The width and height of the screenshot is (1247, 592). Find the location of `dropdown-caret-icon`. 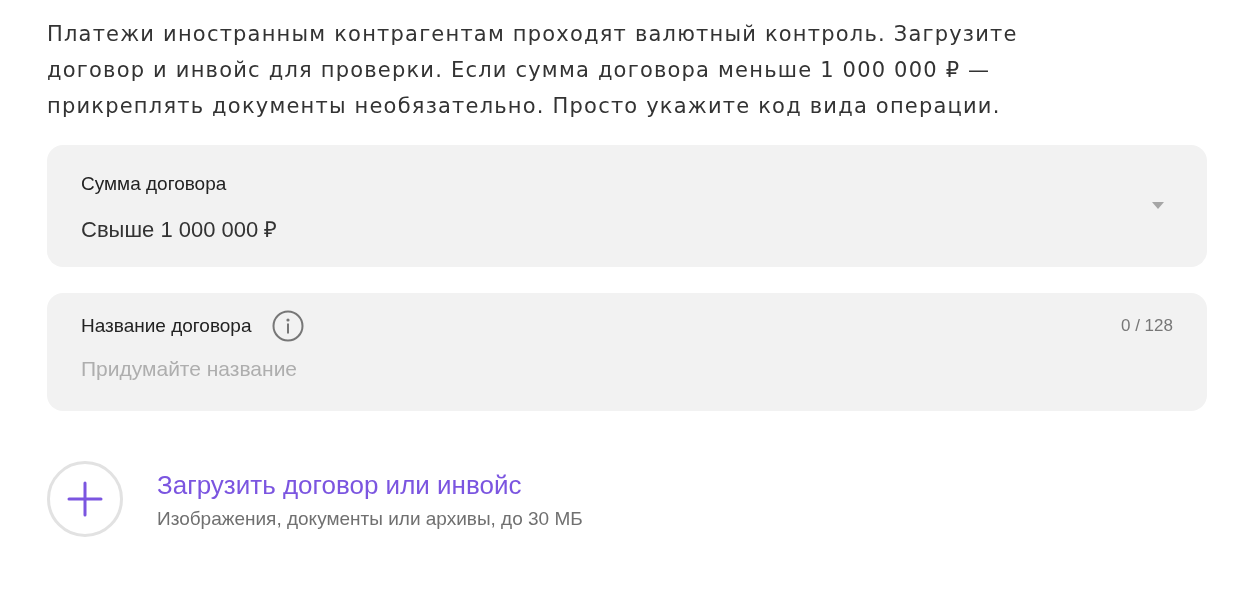

dropdown-caret-icon is located at coordinates (1158, 206).